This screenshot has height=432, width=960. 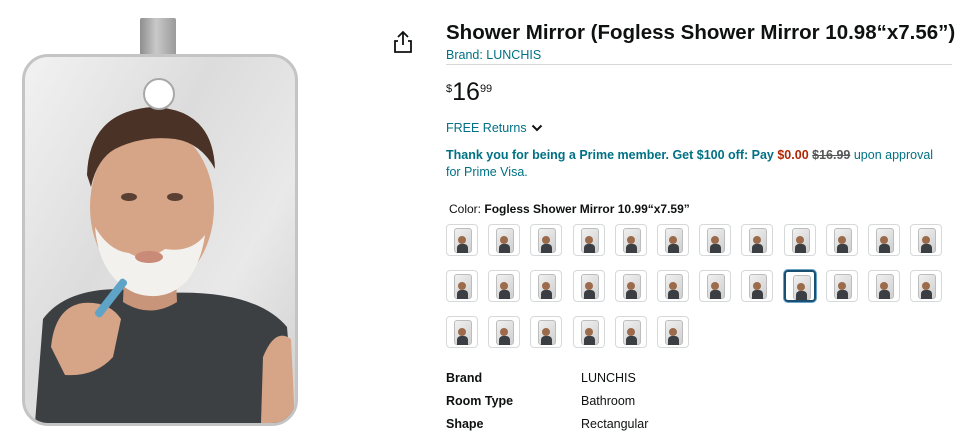 What do you see at coordinates (587, 209) in the screenshot?
I see `color-value: Fogless Shower Mirror 10.99“x7.59”` at bounding box center [587, 209].